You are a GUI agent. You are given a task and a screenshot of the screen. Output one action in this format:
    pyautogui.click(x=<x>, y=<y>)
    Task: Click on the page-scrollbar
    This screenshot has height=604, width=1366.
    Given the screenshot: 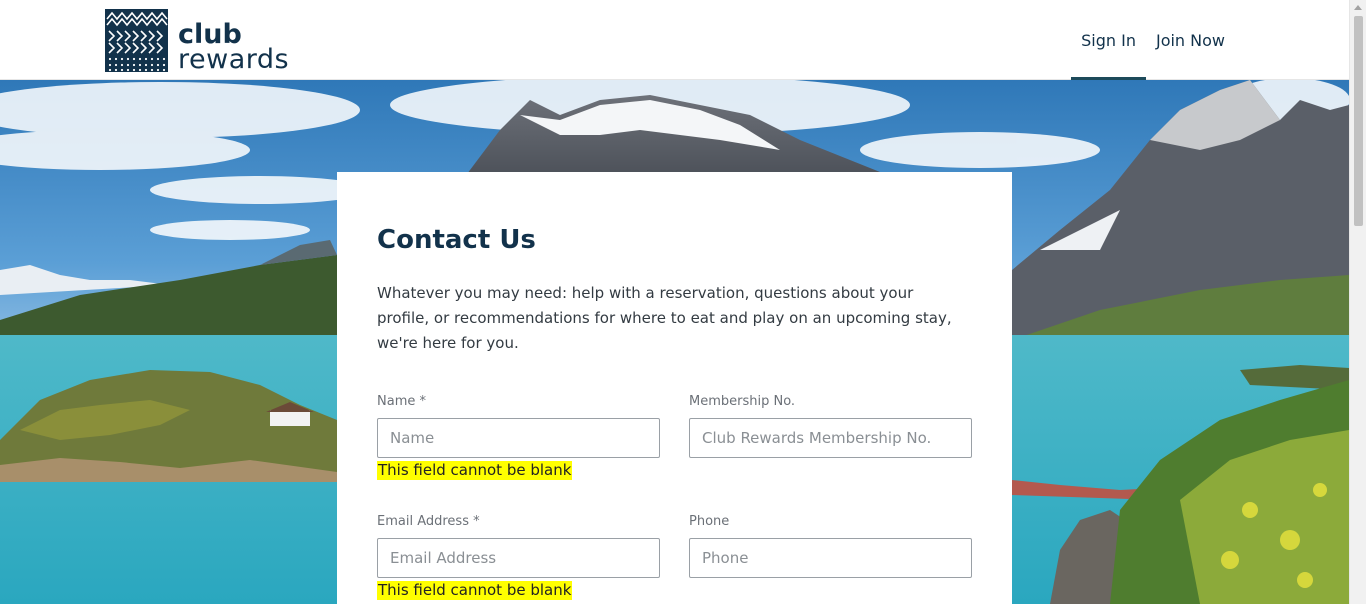 What is the action you would take?
    pyautogui.click(x=1357, y=302)
    